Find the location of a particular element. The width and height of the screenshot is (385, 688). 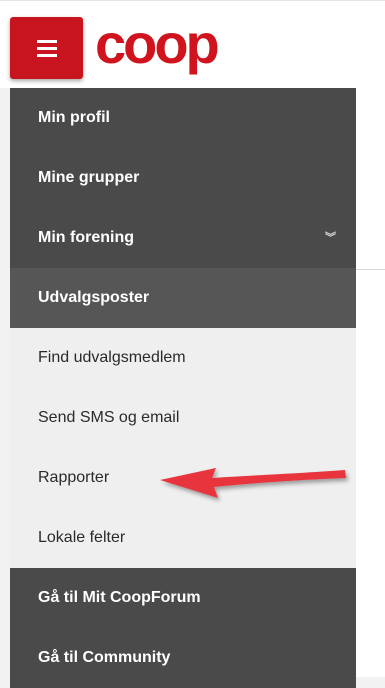

header-bar: coop is located at coordinates (192, 44).